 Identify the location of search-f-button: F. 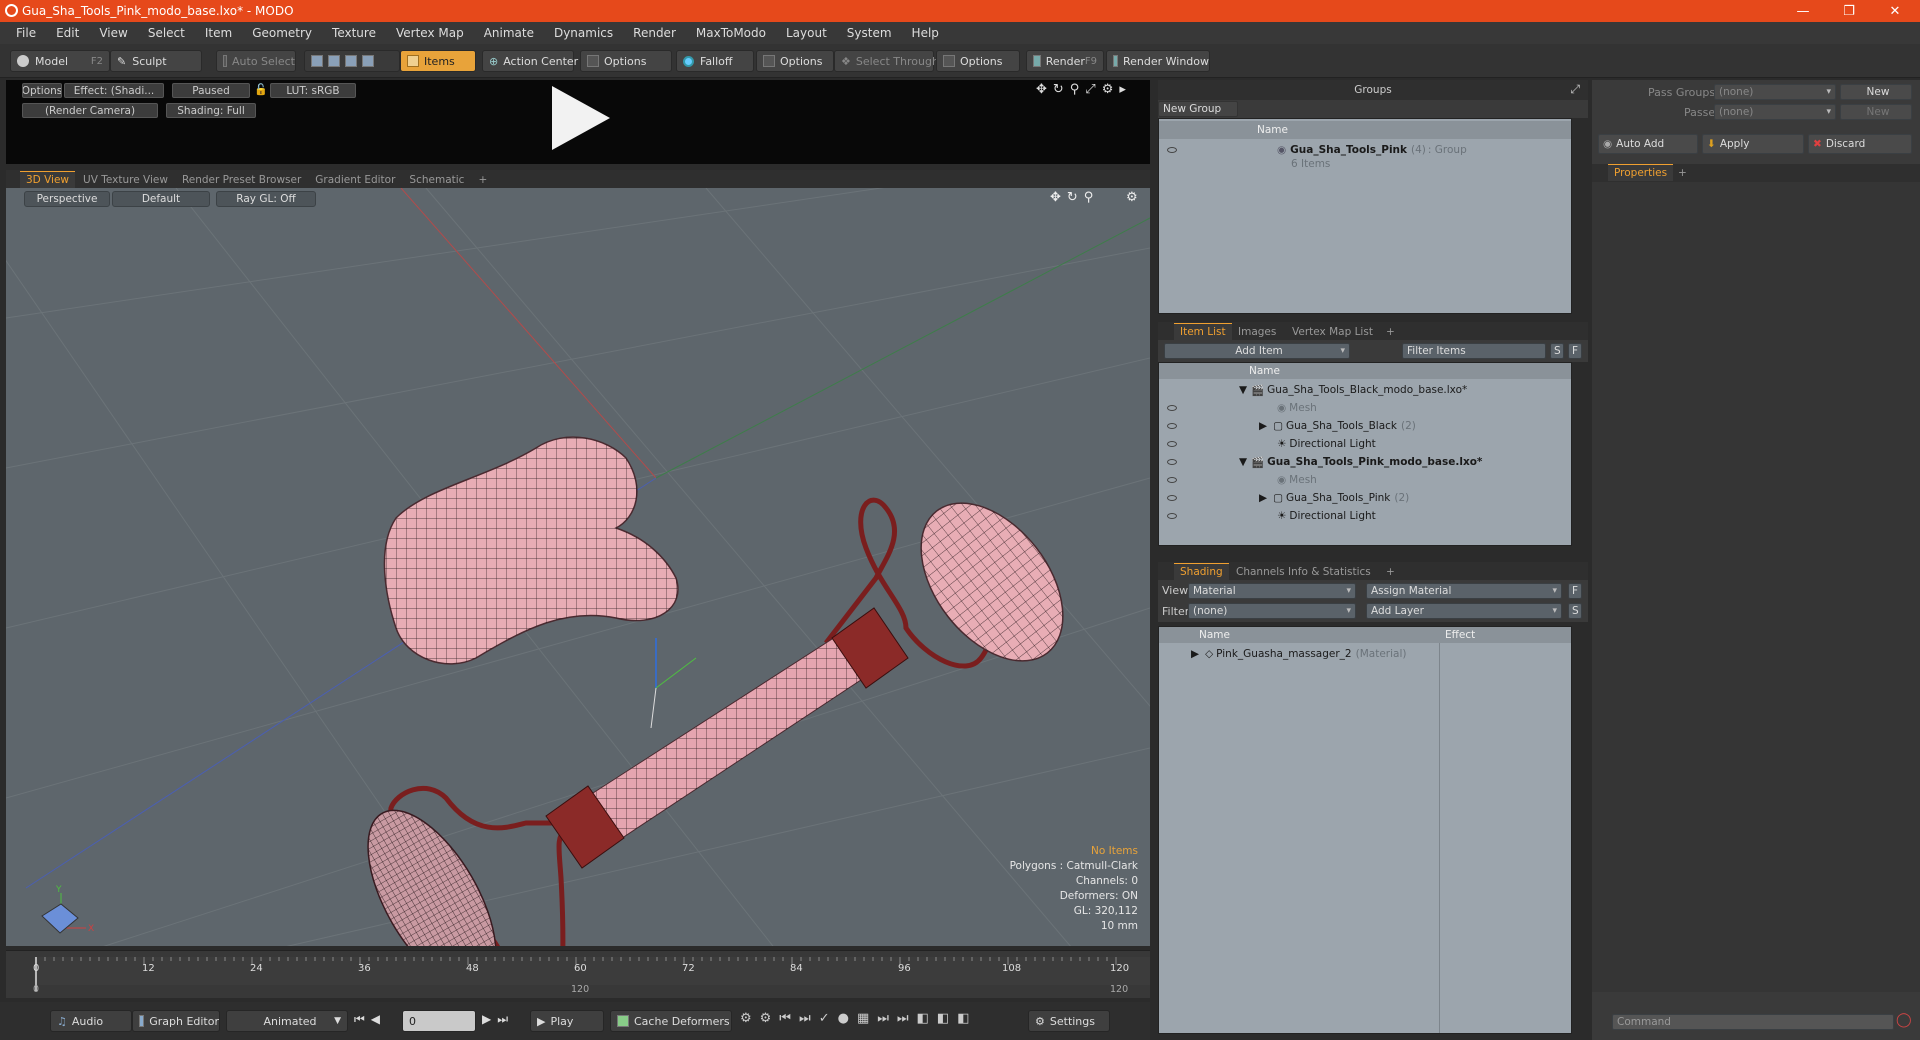
(1575, 351).